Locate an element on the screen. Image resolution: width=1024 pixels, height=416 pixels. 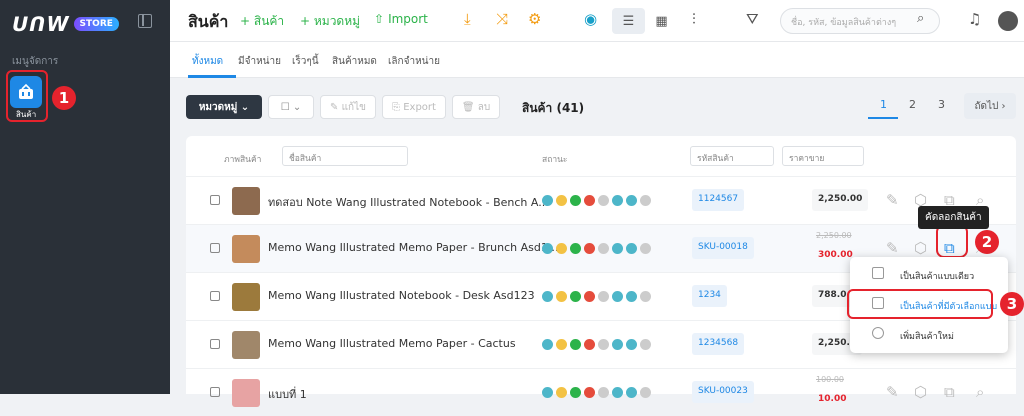
download-icon: ⤓ is located at coordinates (467, 19).